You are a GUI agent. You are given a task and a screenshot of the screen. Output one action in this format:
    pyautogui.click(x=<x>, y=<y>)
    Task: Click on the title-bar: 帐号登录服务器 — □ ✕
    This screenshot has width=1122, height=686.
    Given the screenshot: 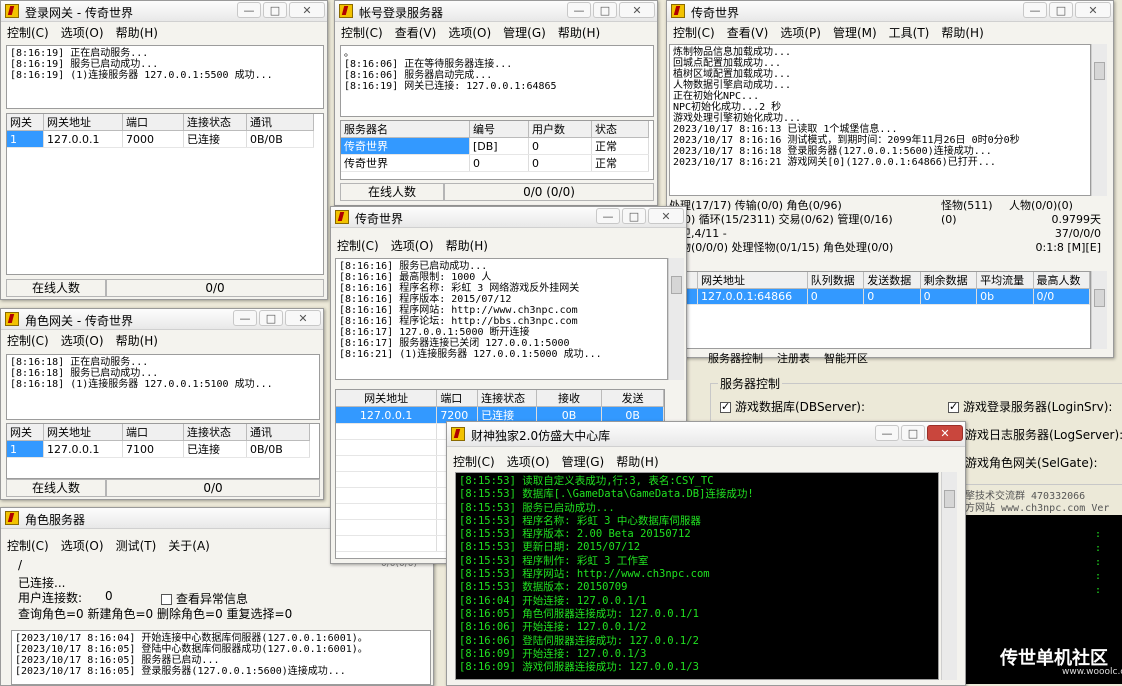 What is the action you would take?
    pyautogui.click(x=496, y=11)
    